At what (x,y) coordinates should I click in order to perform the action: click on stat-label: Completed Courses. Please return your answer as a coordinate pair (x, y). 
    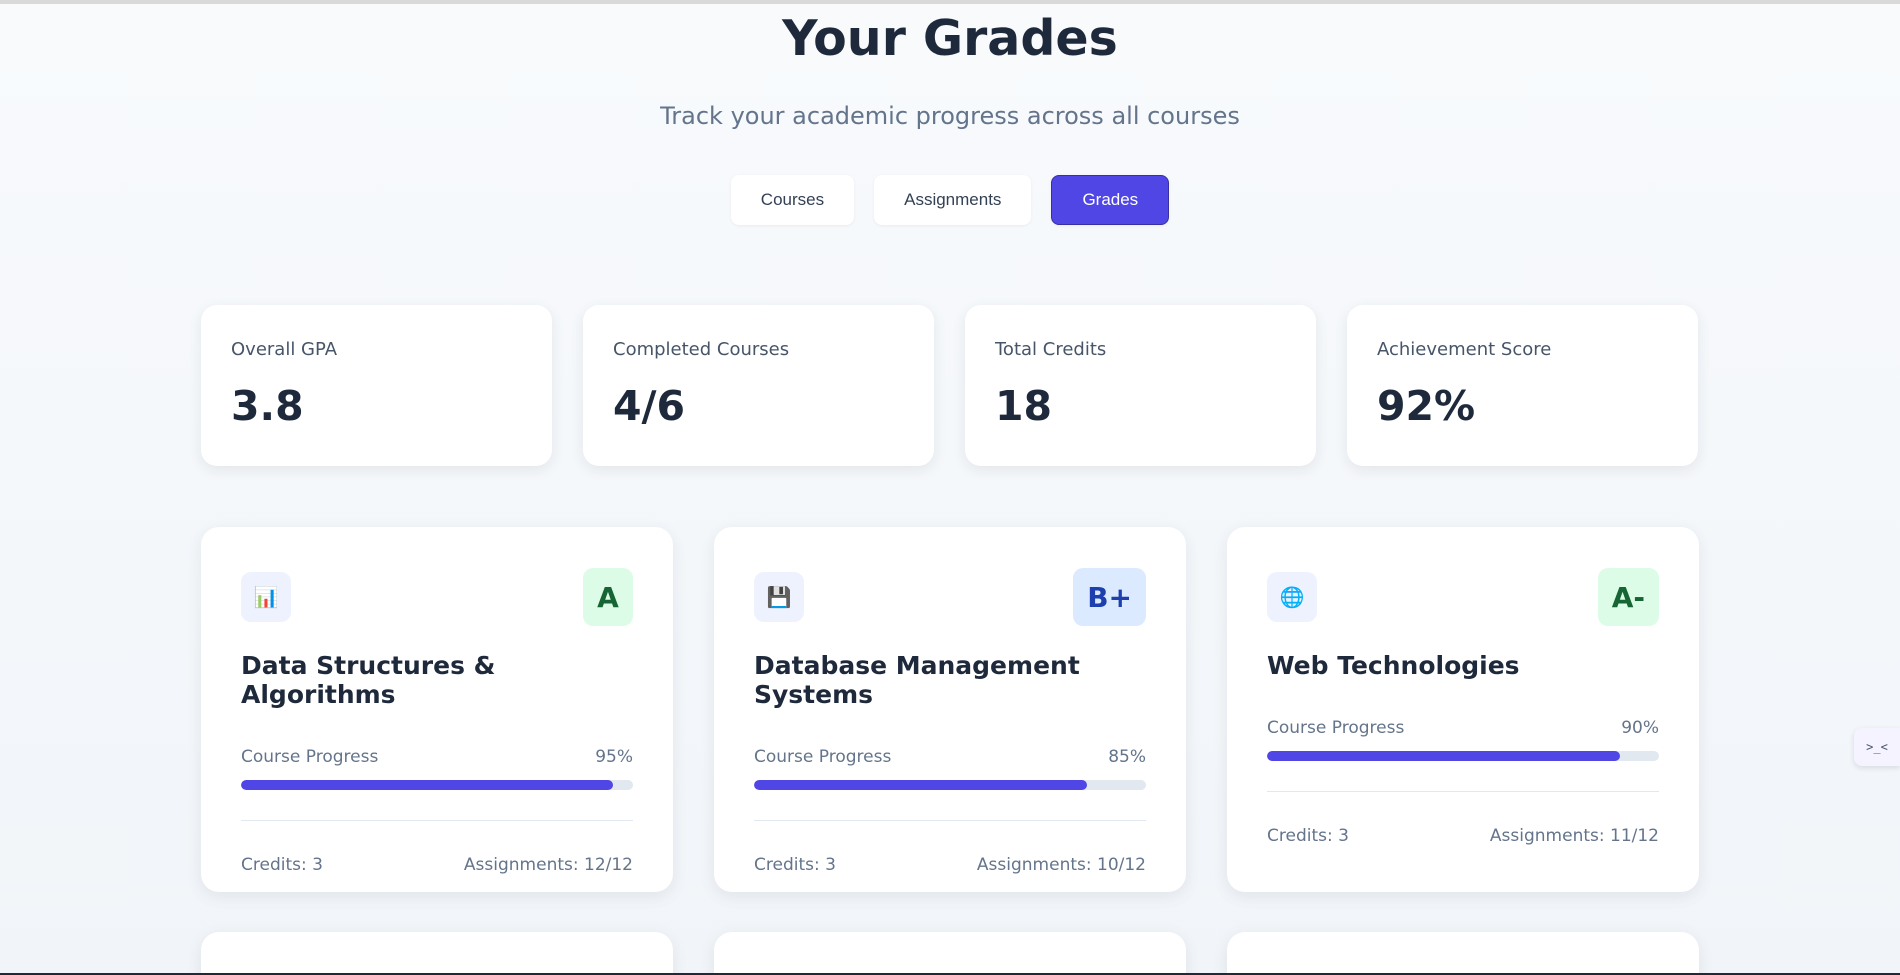
    Looking at the image, I should click on (701, 349).